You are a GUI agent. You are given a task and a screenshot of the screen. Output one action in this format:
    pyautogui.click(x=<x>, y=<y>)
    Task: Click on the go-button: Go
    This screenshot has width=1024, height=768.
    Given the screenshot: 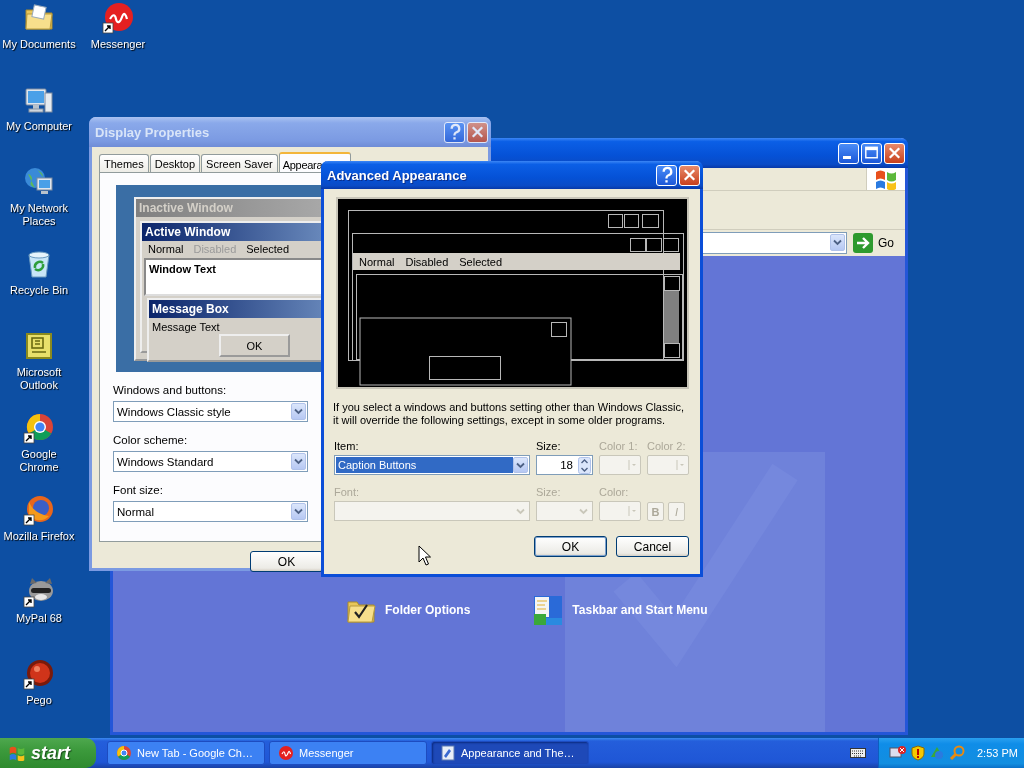 What is the action you would take?
    pyautogui.click(x=875, y=243)
    